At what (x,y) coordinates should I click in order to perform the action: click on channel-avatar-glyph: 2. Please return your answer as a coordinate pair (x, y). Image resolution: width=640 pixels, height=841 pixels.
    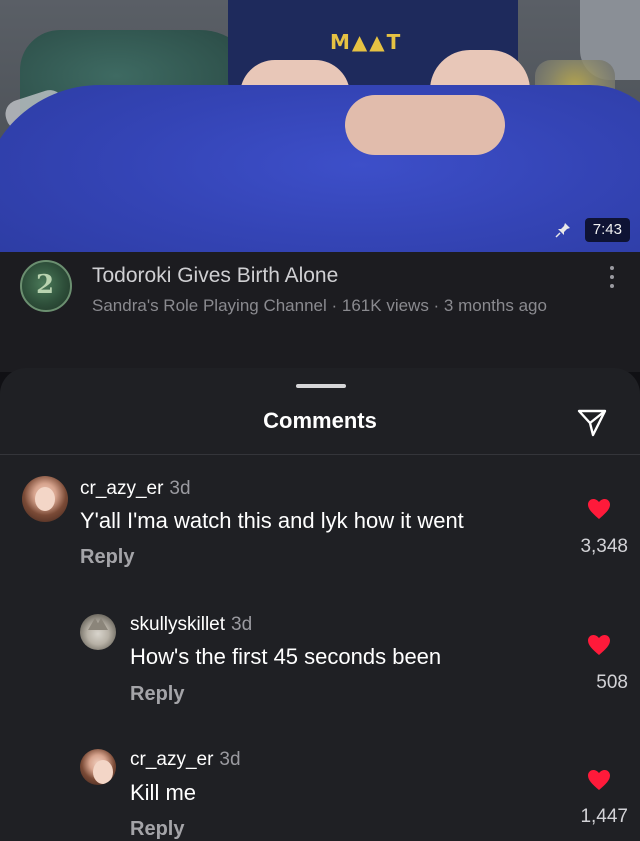
    Looking at the image, I should click on (45, 285).